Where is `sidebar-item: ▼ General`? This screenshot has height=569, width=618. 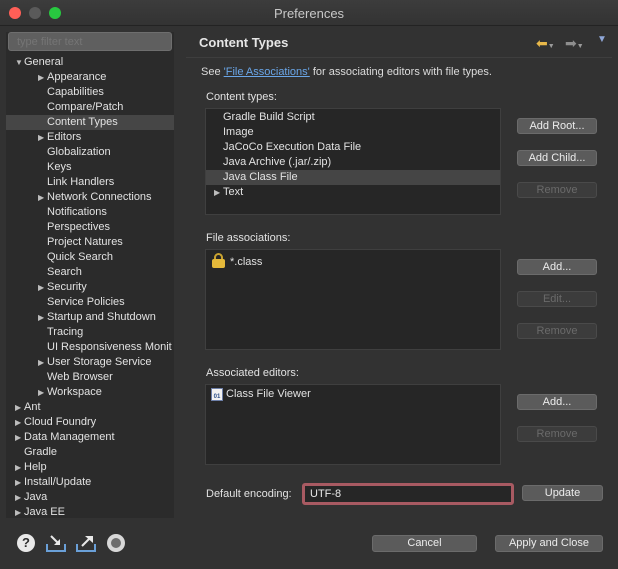 sidebar-item: ▼ General is located at coordinates (90, 62).